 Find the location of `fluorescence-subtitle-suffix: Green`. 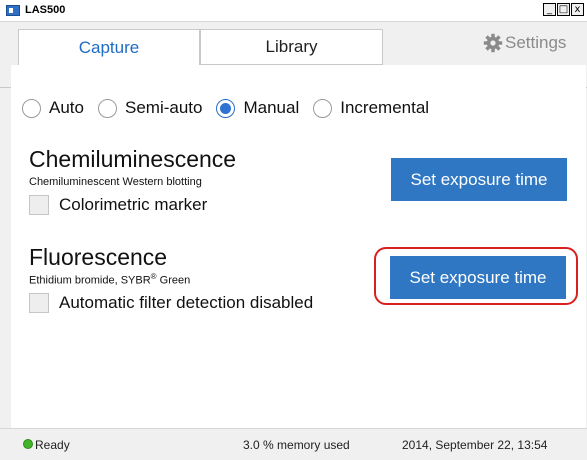

fluorescence-subtitle-suffix: Green is located at coordinates (173, 280).